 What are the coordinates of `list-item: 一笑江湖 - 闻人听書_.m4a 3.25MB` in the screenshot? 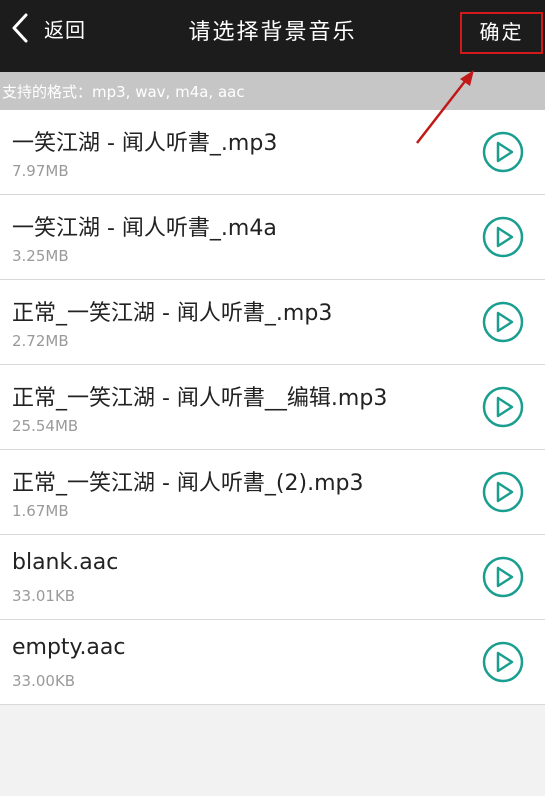 It's located at (272, 237).